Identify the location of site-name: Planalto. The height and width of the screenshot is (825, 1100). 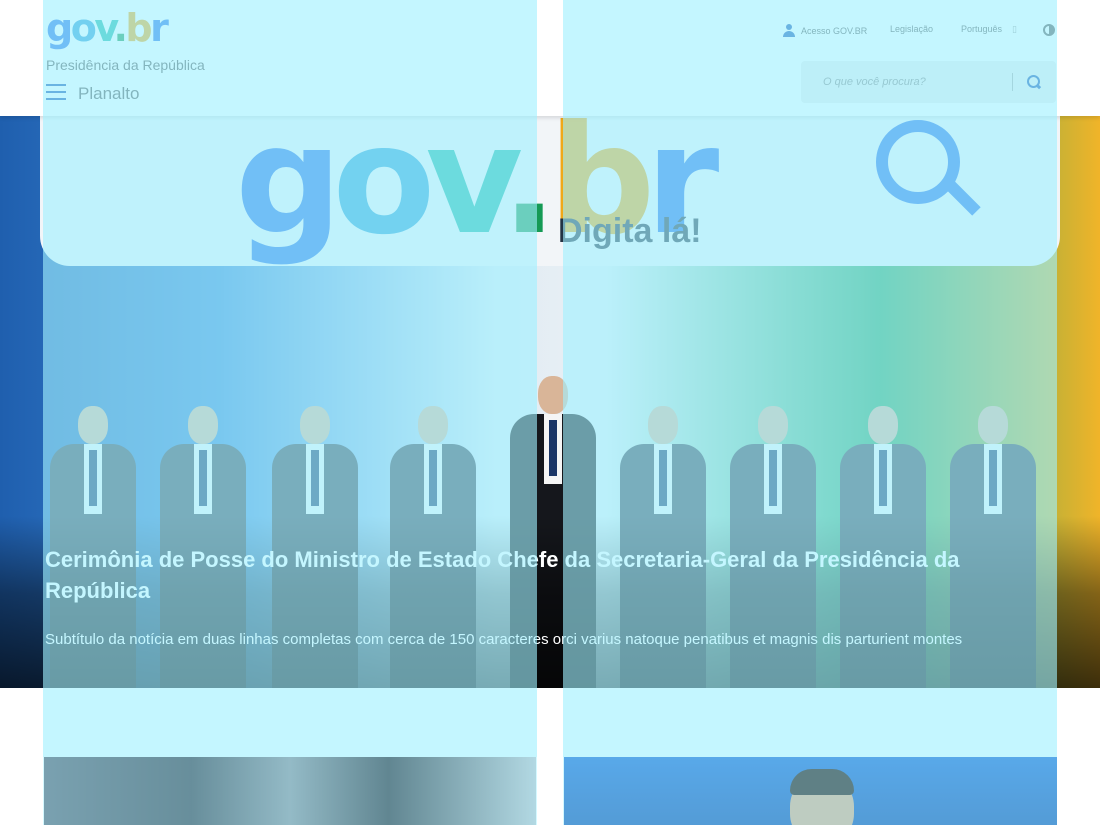
(108, 94).